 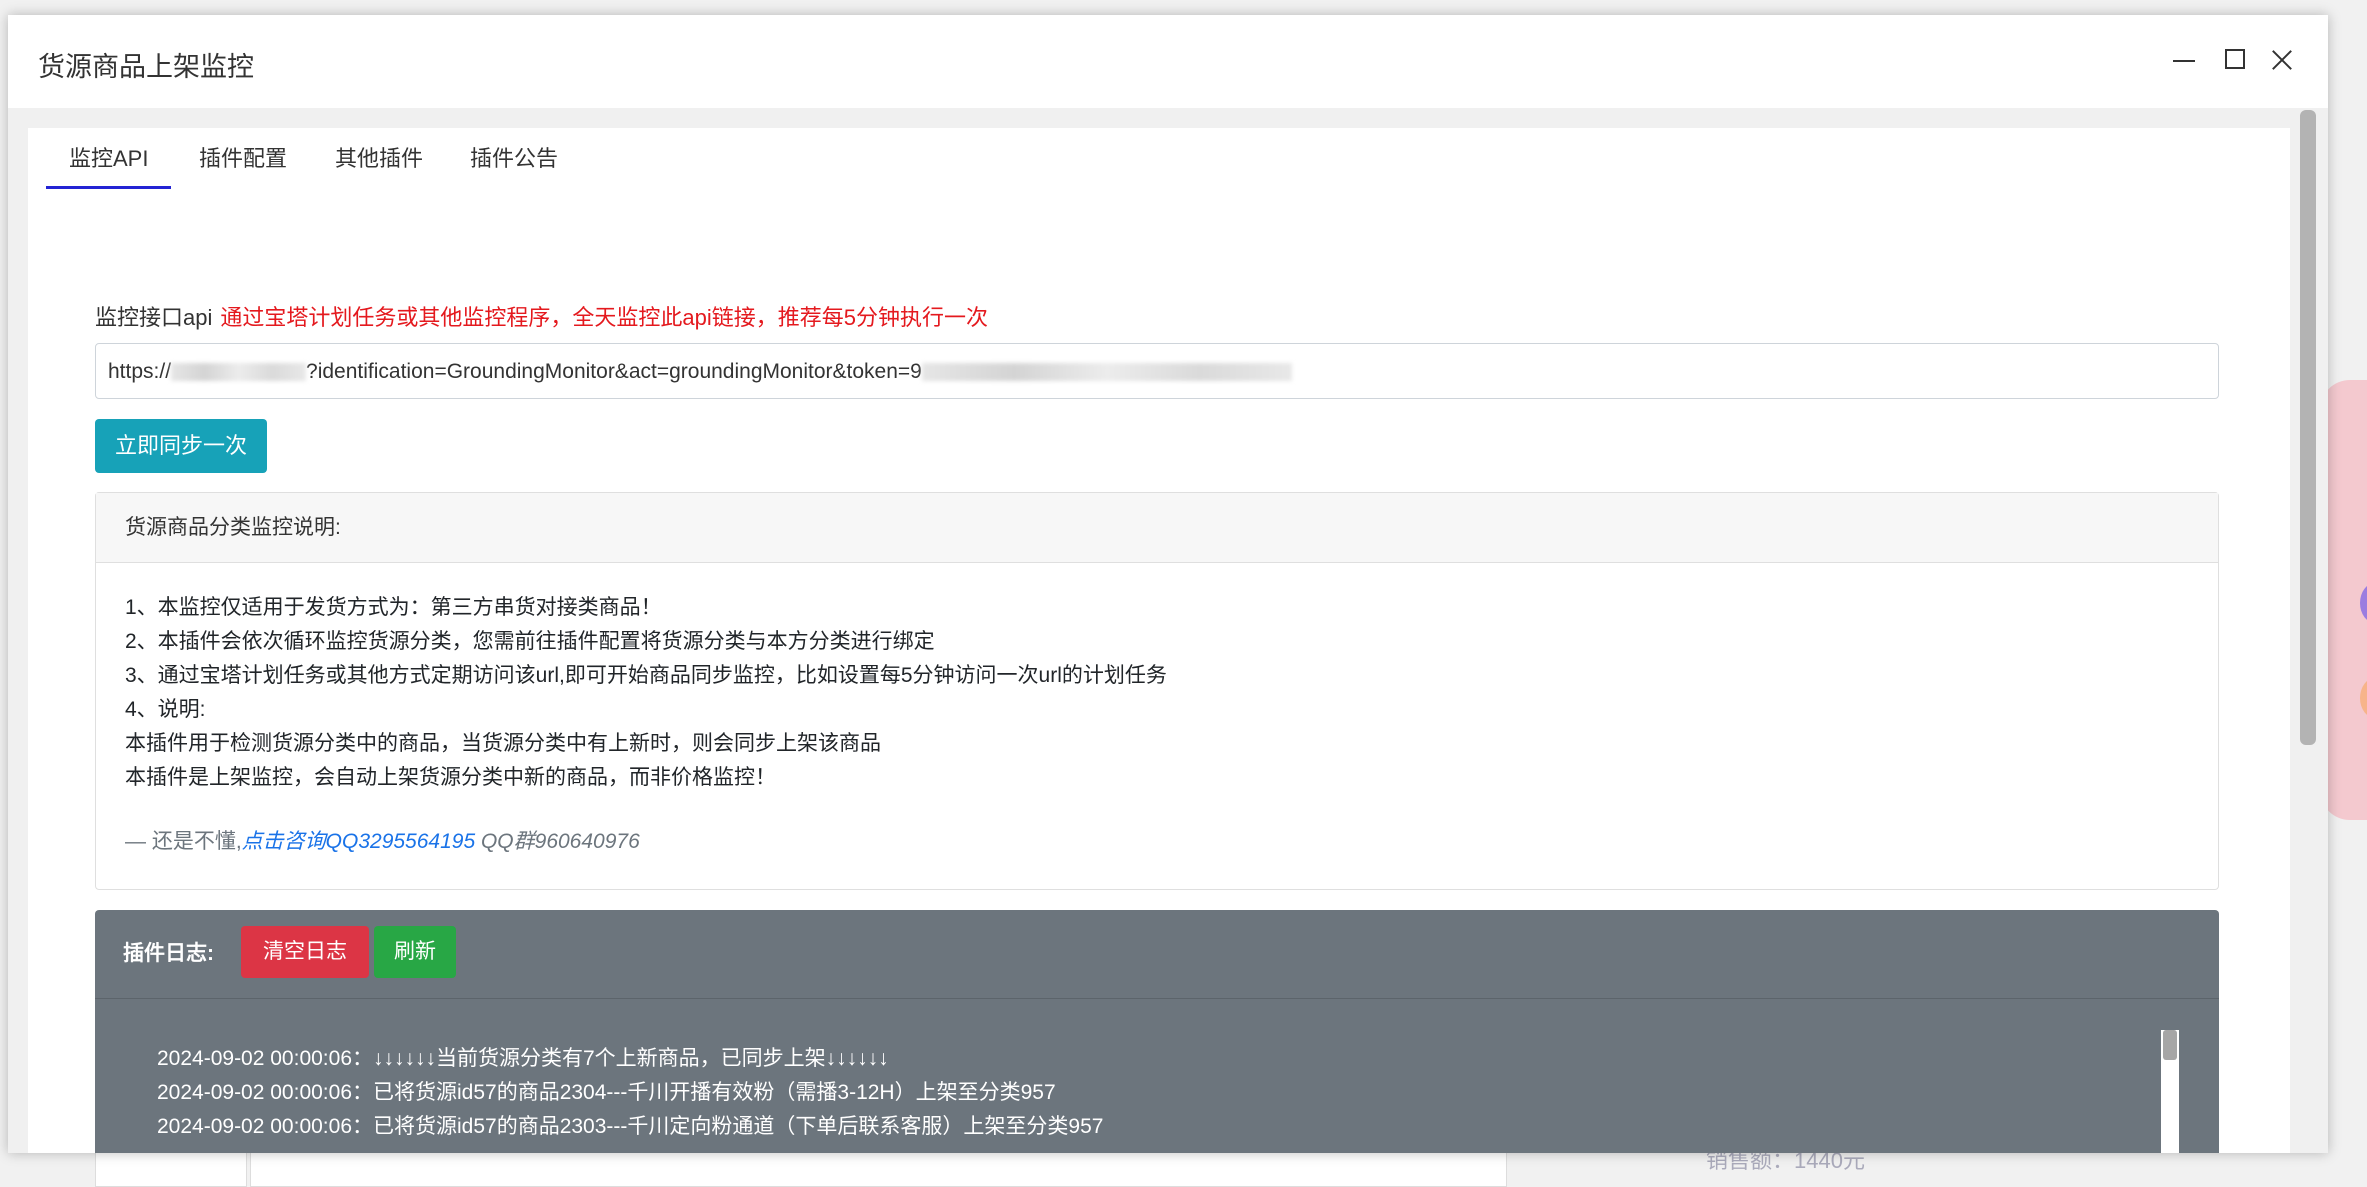 What do you see at coordinates (1106, 372) in the screenshot?
I see `redacted-token` at bounding box center [1106, 372].